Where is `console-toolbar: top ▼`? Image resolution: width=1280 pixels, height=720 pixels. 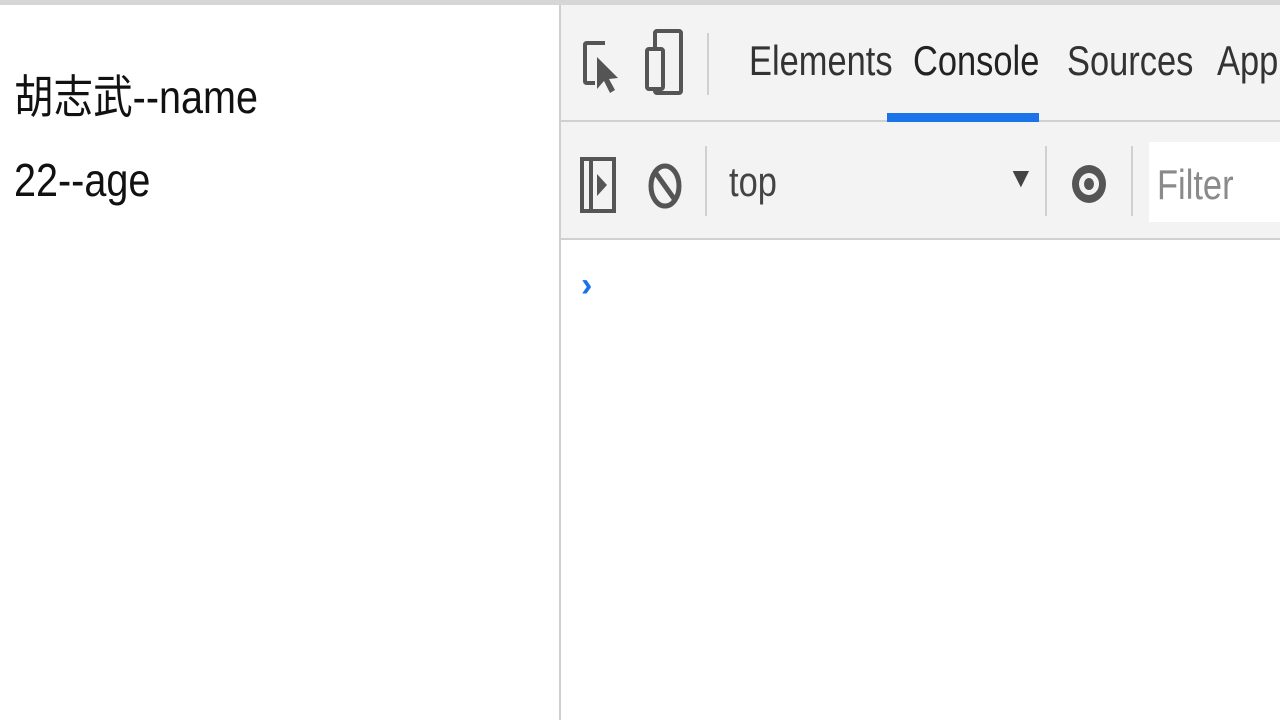 console-toolbar: top ▼ is located at coordinates (920, 181).